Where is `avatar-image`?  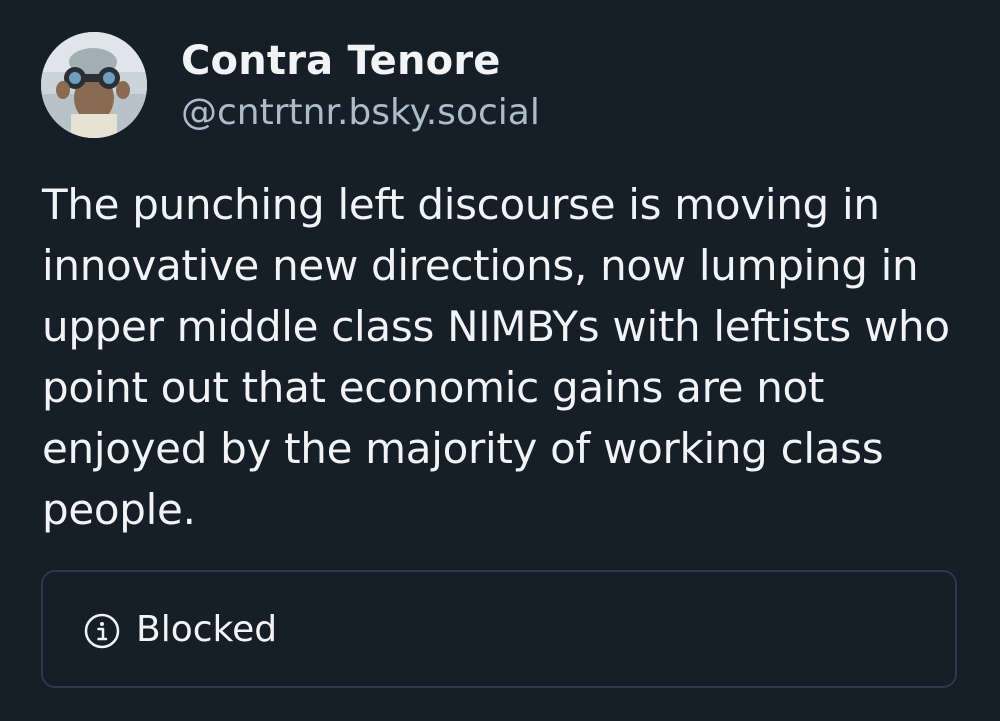 avatar-image is located at coordinates (94, 85).